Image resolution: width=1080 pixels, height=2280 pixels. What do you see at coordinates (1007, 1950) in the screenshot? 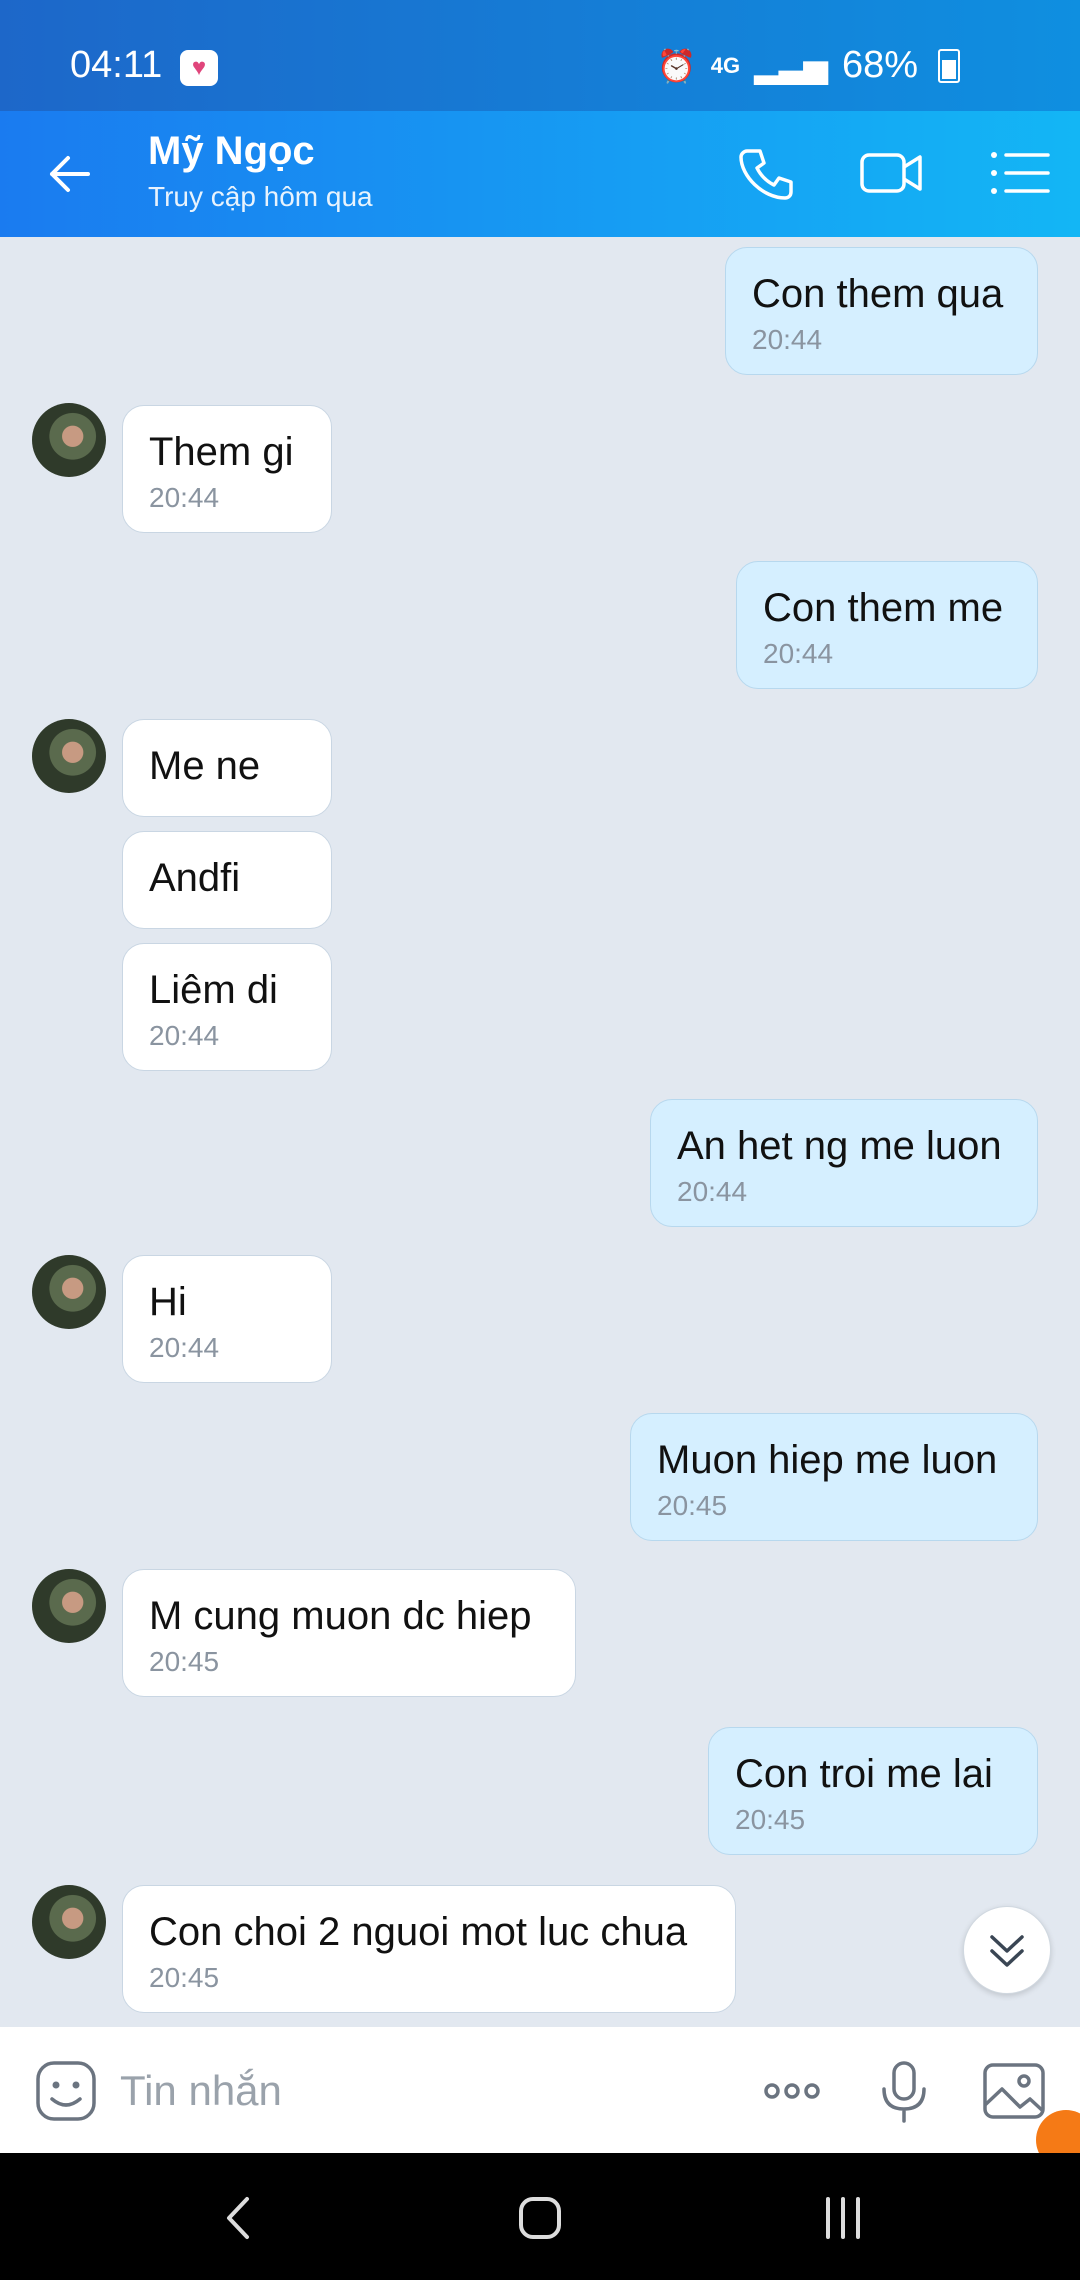
I see `chevron-double-down-icon` at bounding box center [1007, 1950].